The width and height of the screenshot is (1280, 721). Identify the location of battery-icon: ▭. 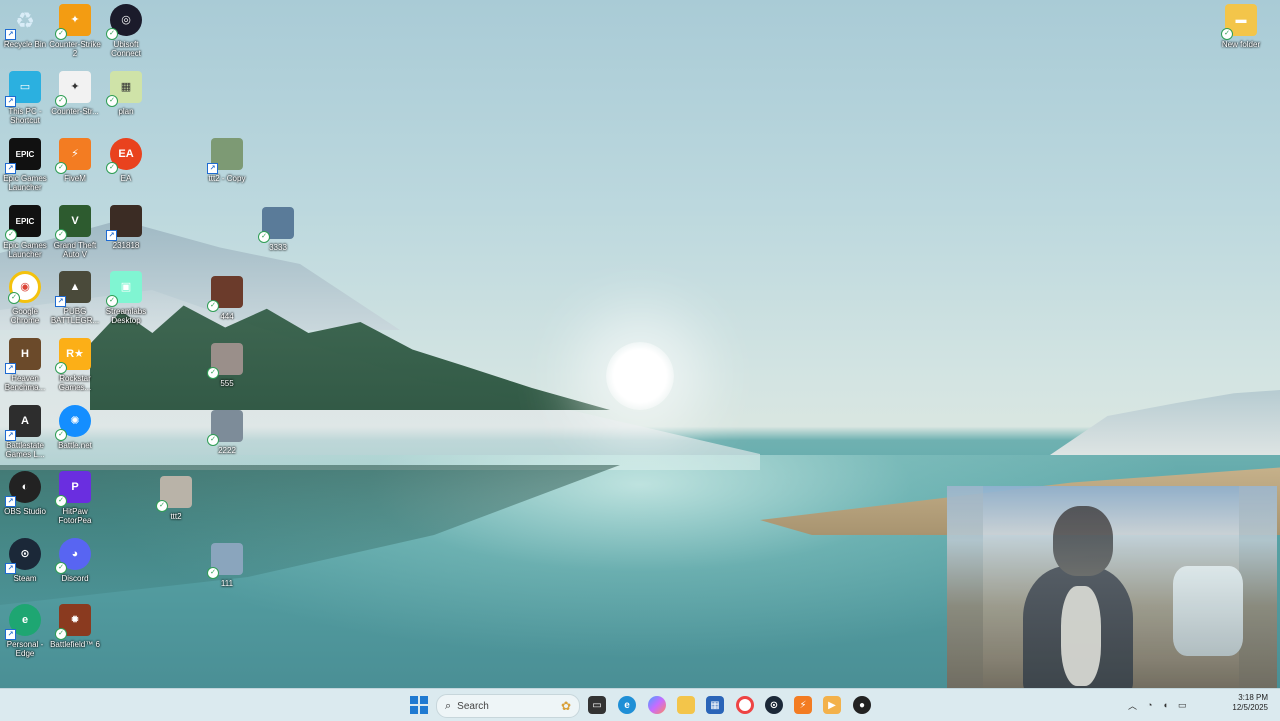
(1182, 705).